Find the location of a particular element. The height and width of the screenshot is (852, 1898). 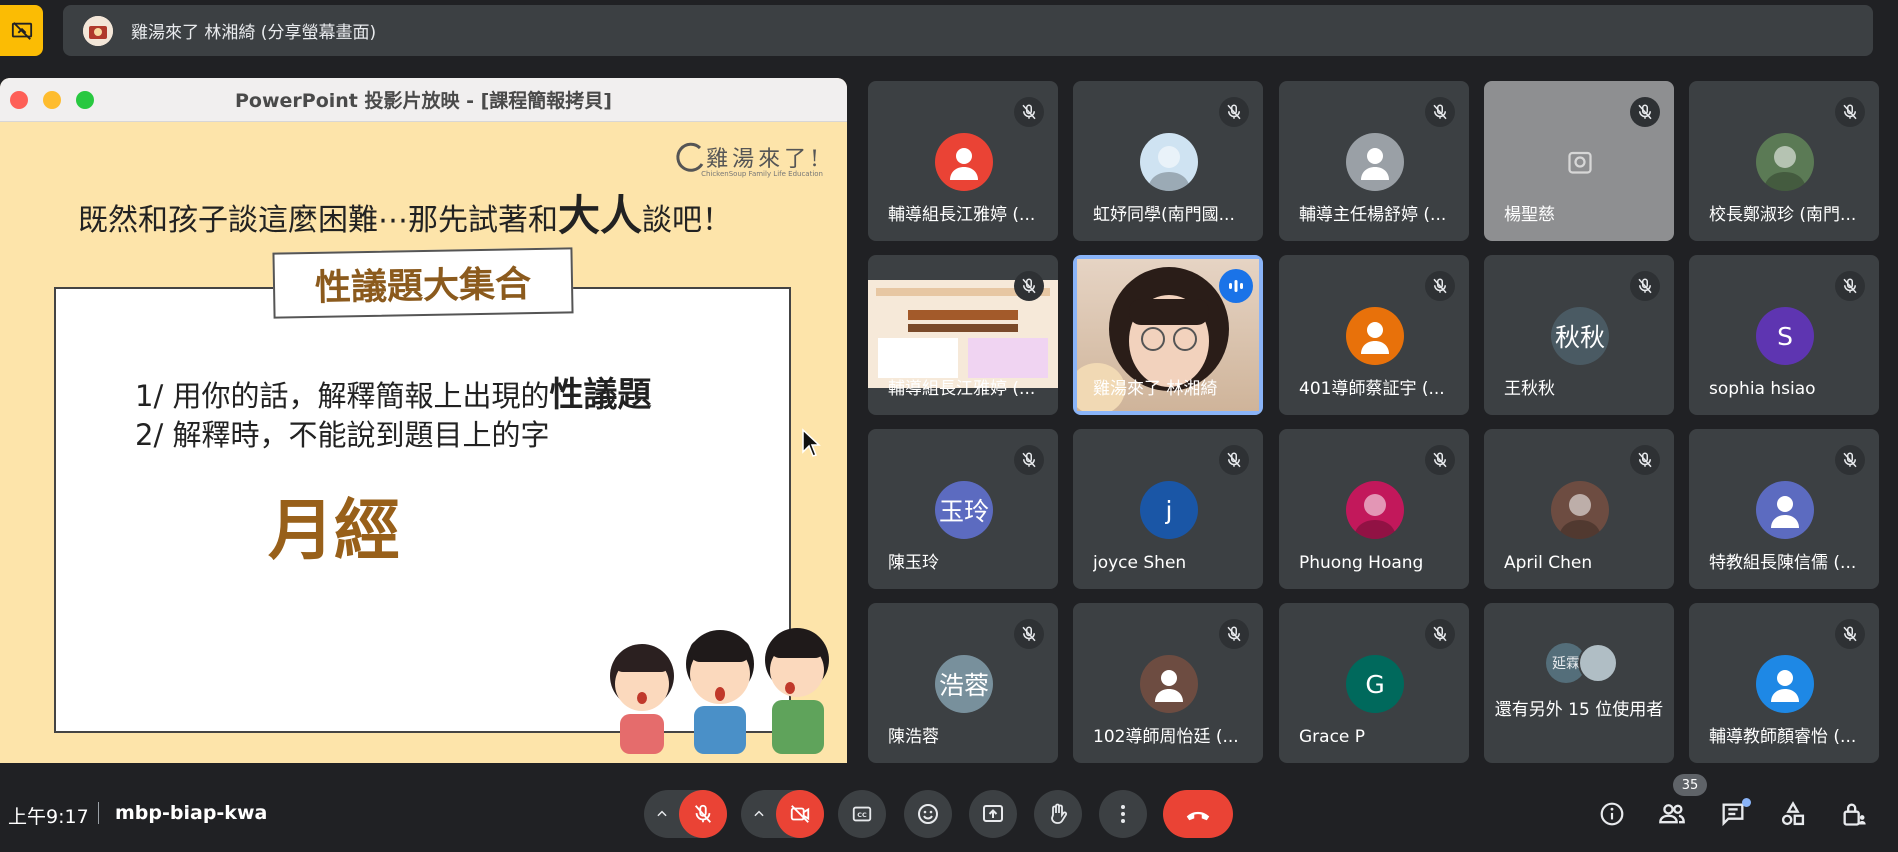

participant-name: 王秋秋 is located at coordinates (1529, 389).